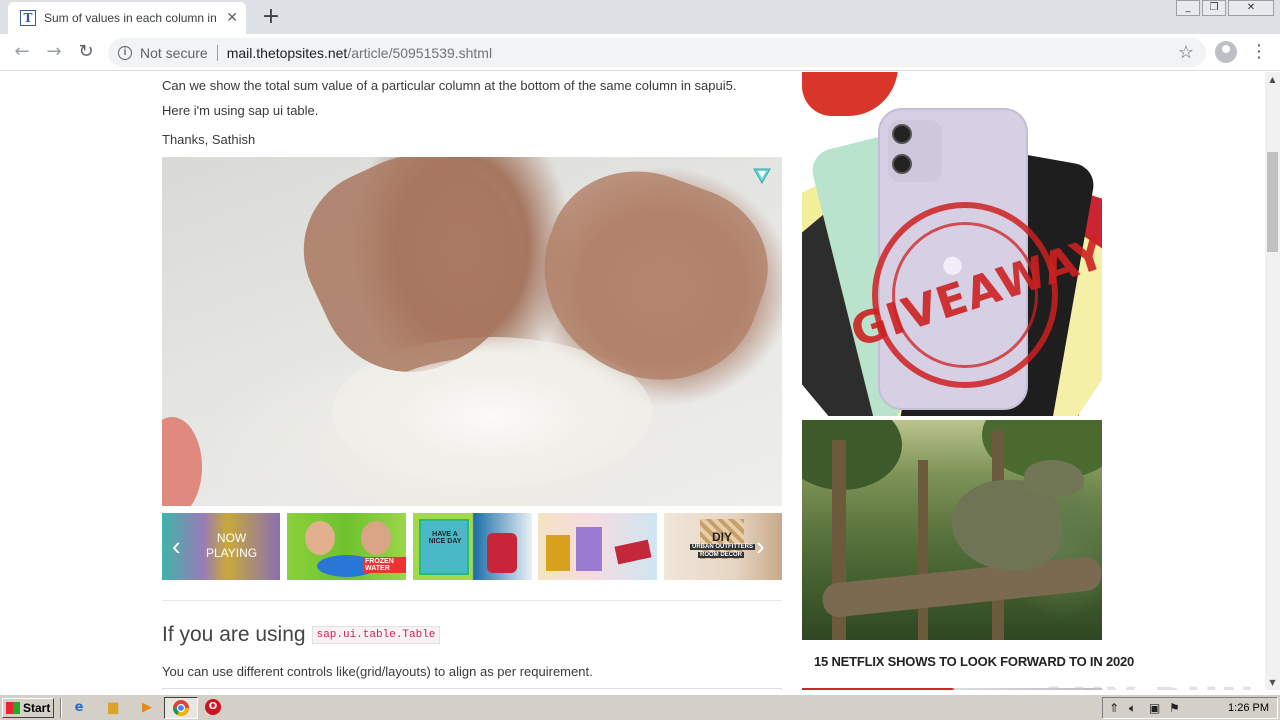  What do you see at coordinates (762, 176) in the screenshot?
I see `player-logo-icon` at bounding box center [762, 176].